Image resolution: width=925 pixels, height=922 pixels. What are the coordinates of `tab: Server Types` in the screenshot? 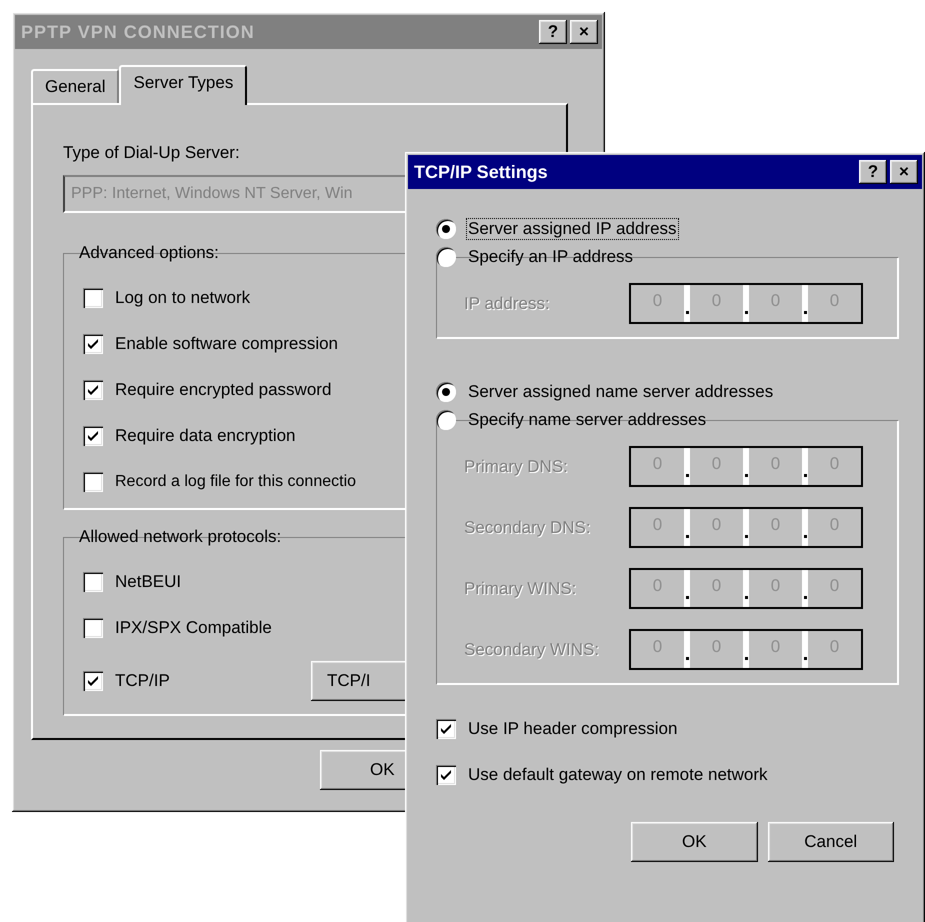 It's located at (183, 85).